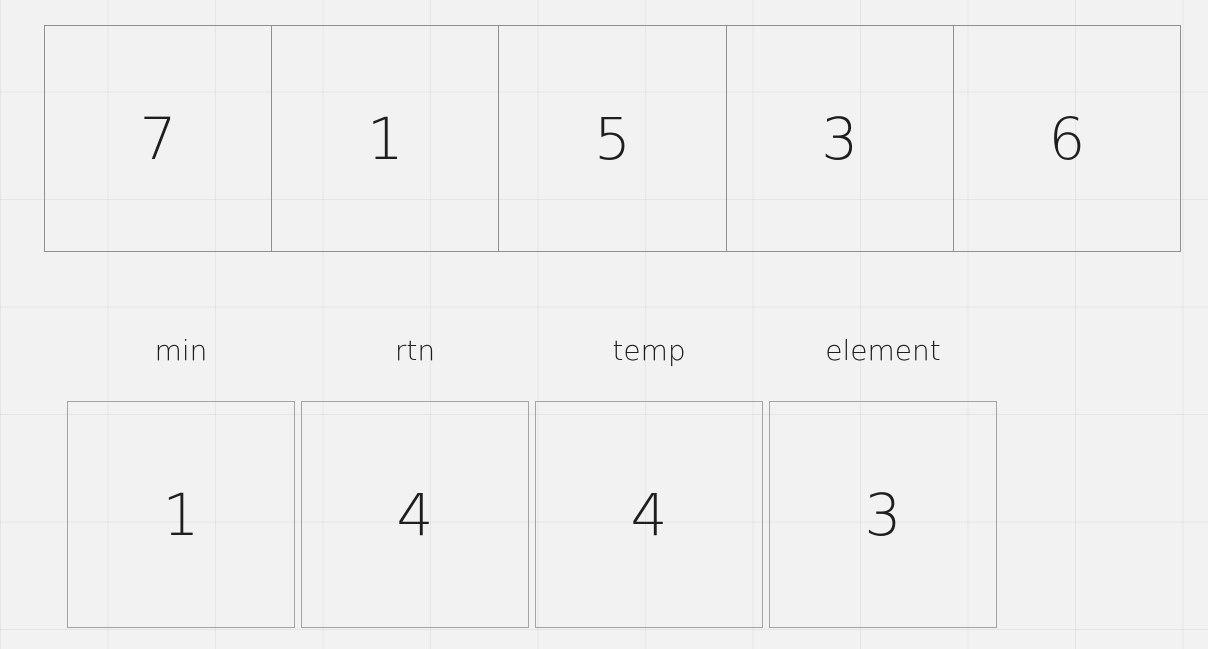 The width and height of the screenshot is (1208, 649). I want to click on variable-box-temp: 4, so click(649, 514).